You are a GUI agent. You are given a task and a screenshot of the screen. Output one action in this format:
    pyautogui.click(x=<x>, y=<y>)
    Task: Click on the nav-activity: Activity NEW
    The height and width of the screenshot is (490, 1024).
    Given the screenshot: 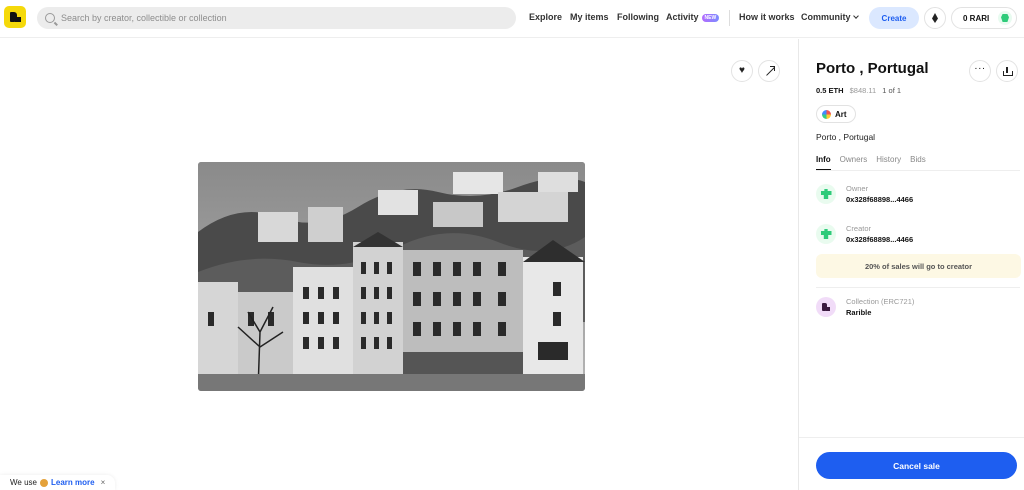 What is the action you would take?
    pyautogui.click(x=693, y=17)
    